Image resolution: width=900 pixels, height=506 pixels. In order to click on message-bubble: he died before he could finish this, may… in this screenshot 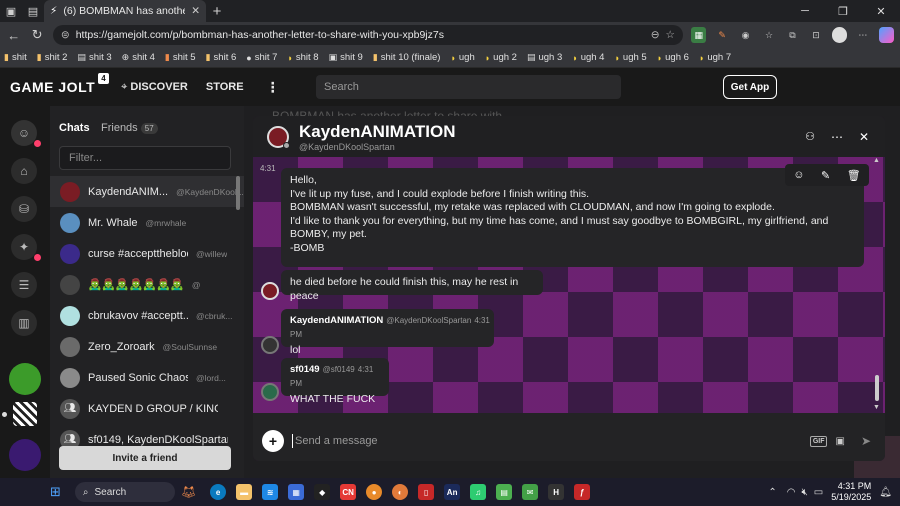, I will do `click(412, 286)`.